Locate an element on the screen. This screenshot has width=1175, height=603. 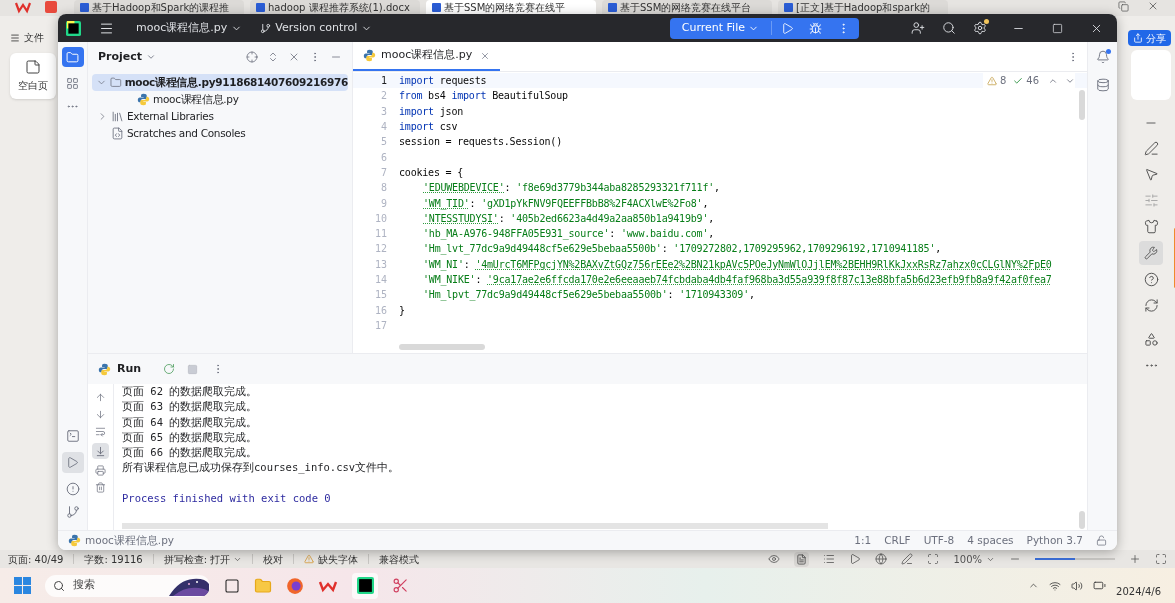
print-icon is located at coordinates (100, 470).